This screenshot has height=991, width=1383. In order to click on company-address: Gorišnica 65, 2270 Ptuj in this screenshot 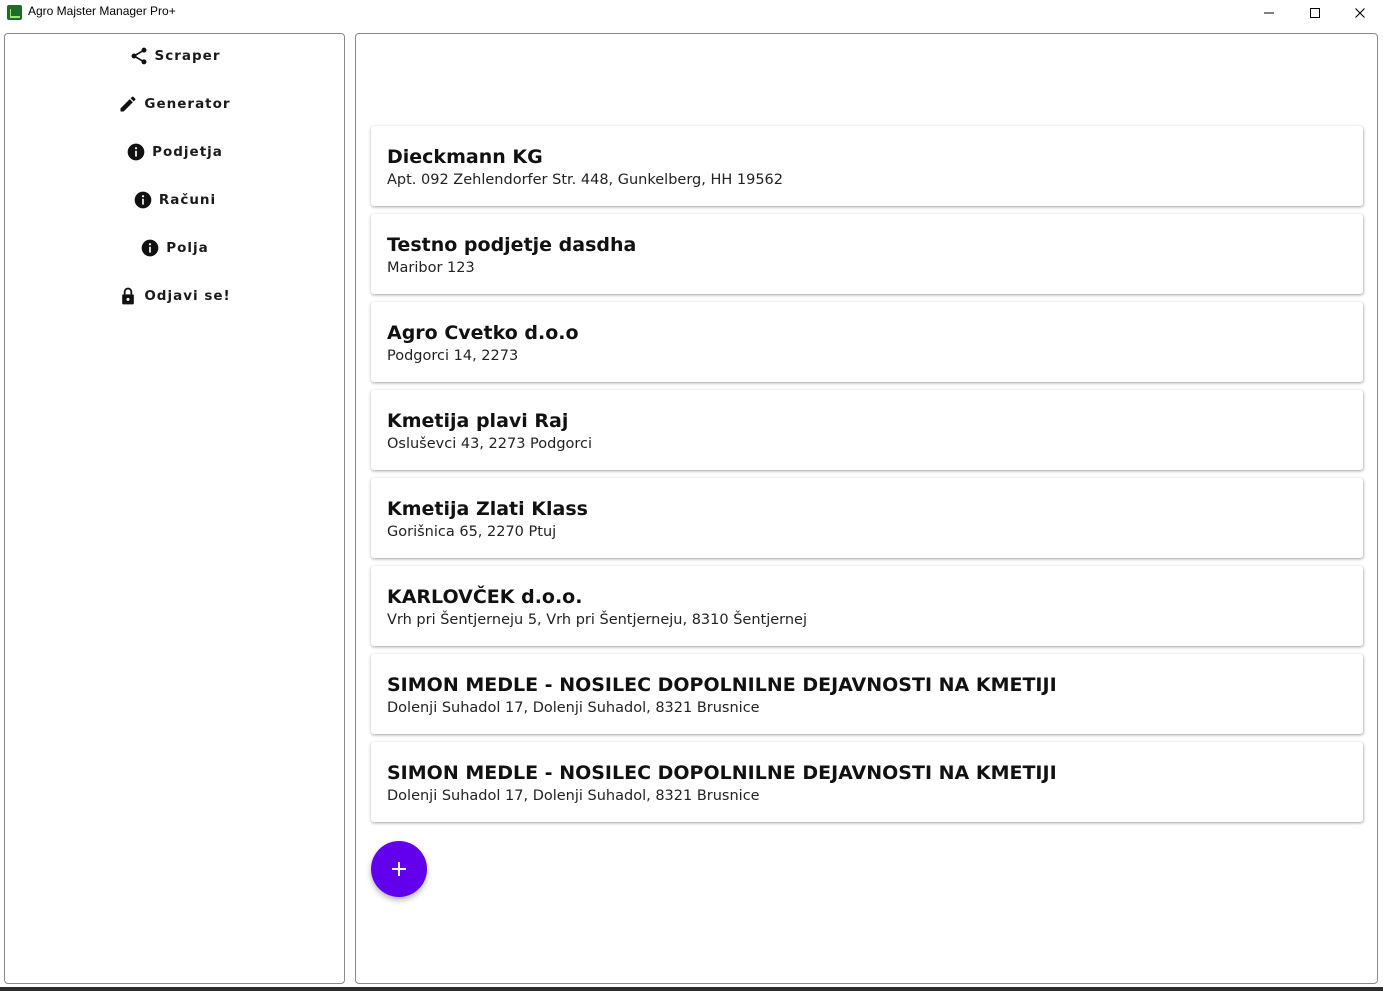, I will do `click(472, 532)`.